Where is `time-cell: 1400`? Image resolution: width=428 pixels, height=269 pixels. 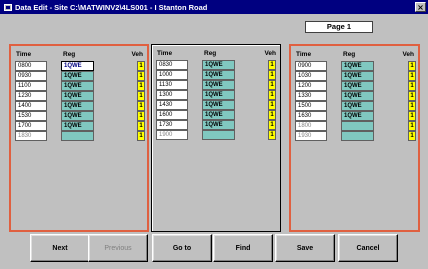 time-cell: 1400 is located at coordinates (31, 106).